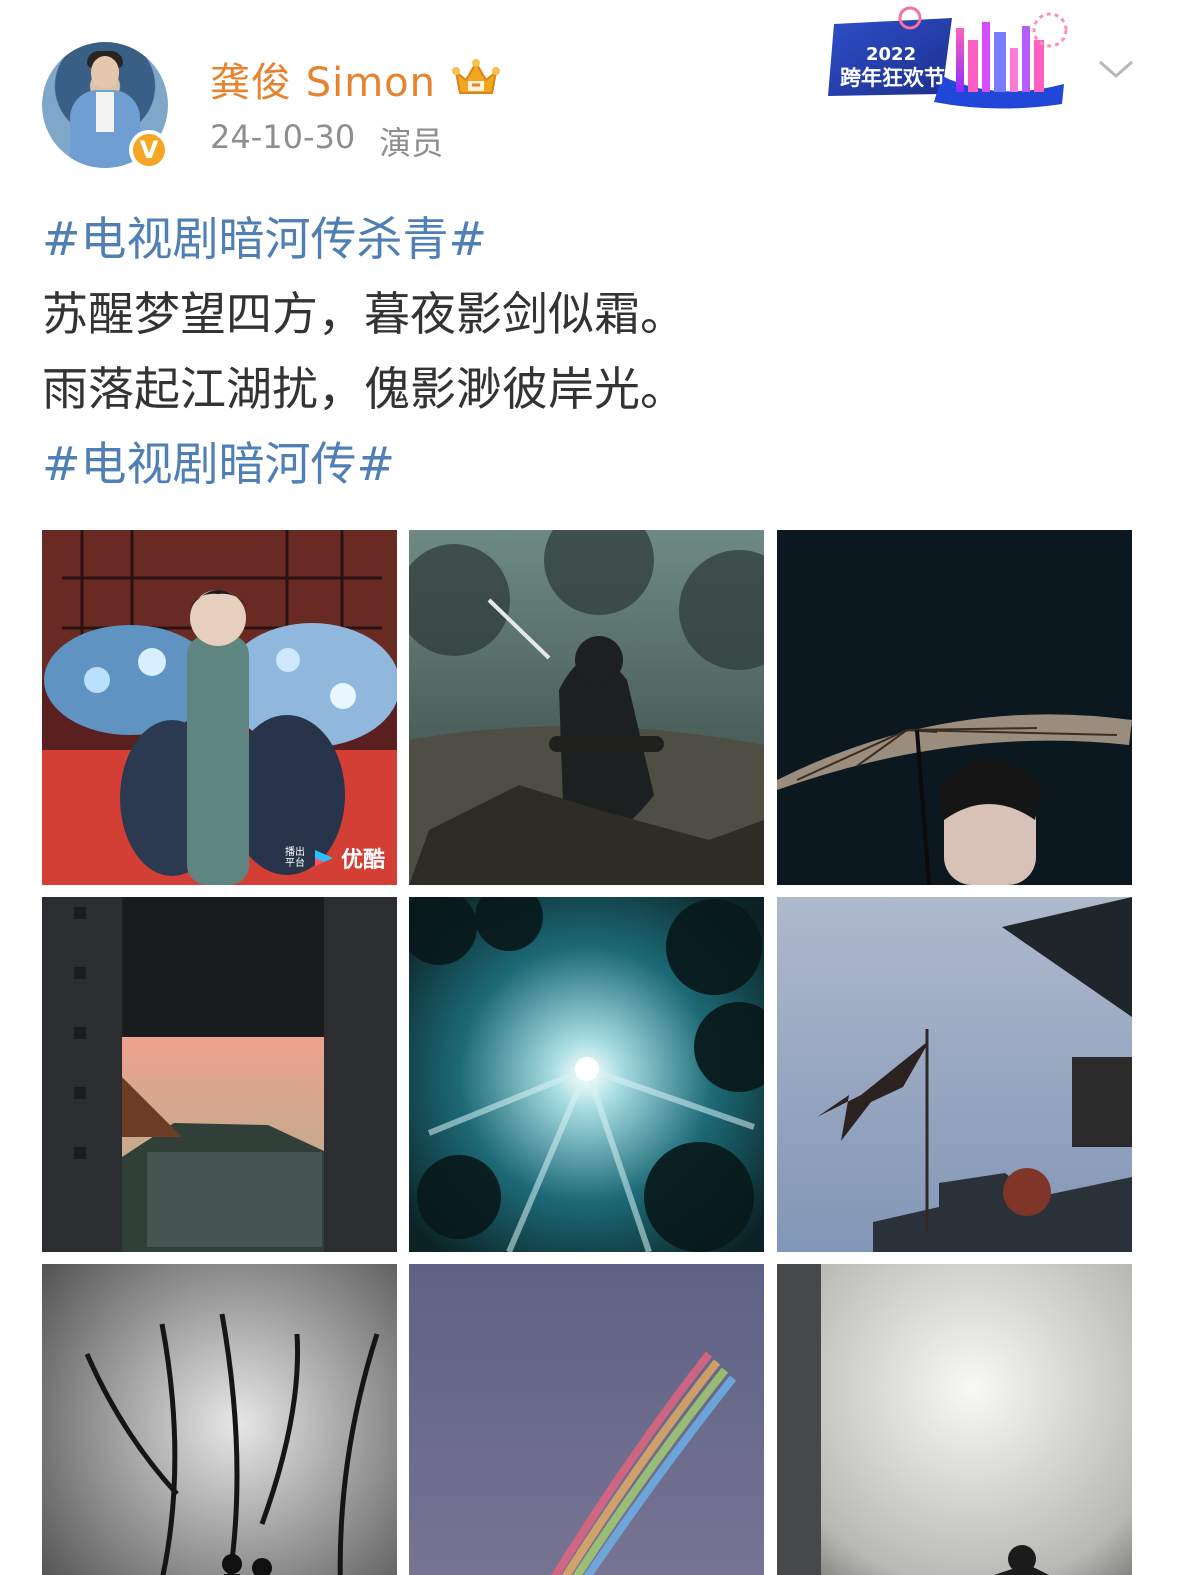  Describe the element at coordinates (105, 72) in the screenshot. I see `avatar-face` at that location.